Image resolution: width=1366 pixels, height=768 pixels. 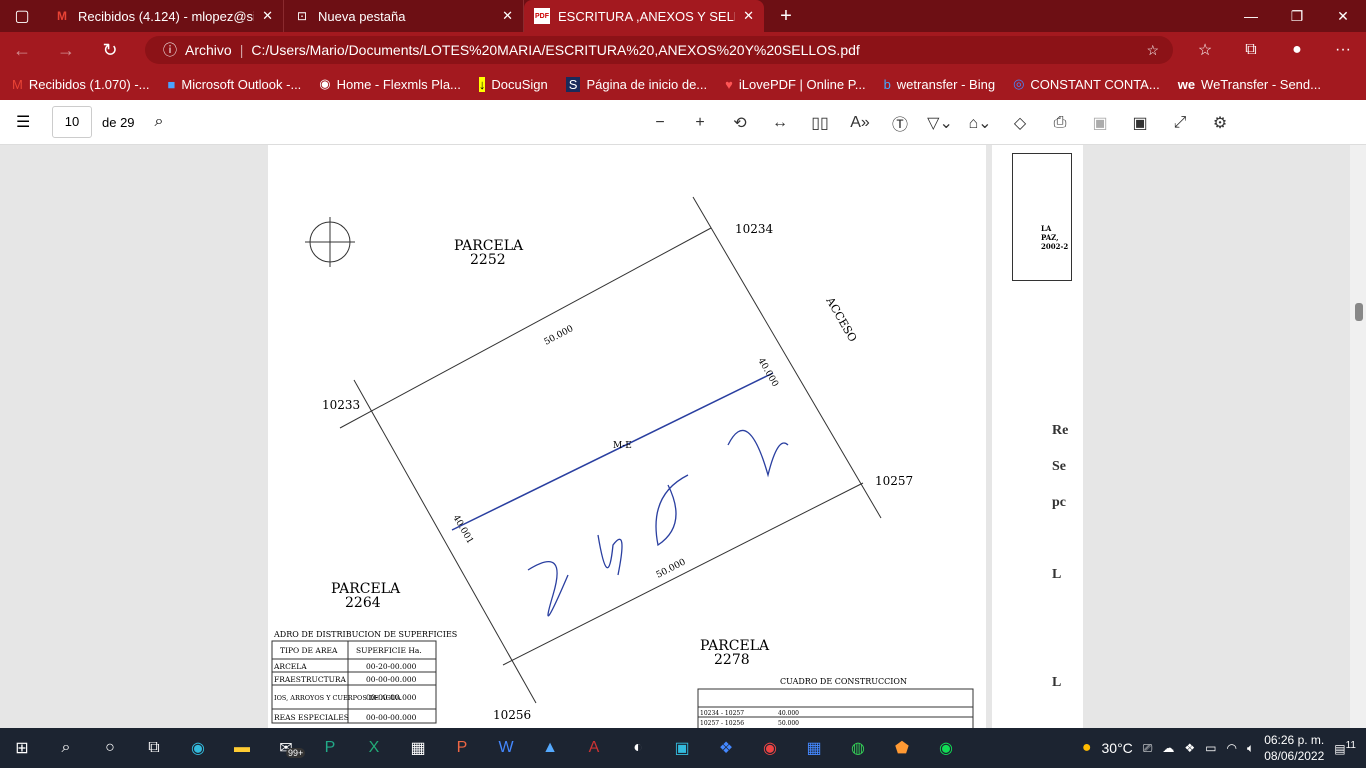 What do you see at coordinates (1087, 748) in the screenshot?
I see `weather-icon: ●` at bounding box center [1087, 748].